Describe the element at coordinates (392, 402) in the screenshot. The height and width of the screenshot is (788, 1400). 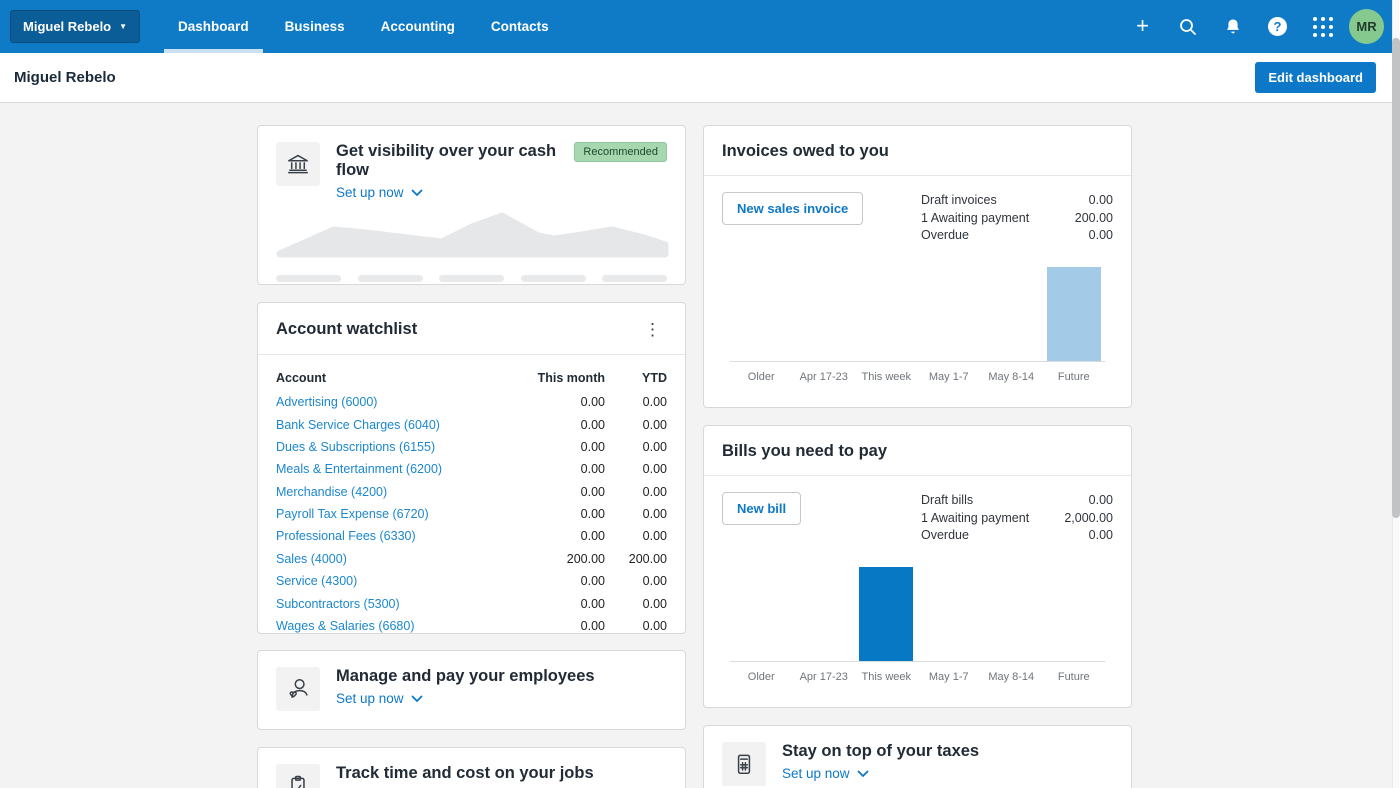
I see `account-link: Advertising (6000)` at that location.